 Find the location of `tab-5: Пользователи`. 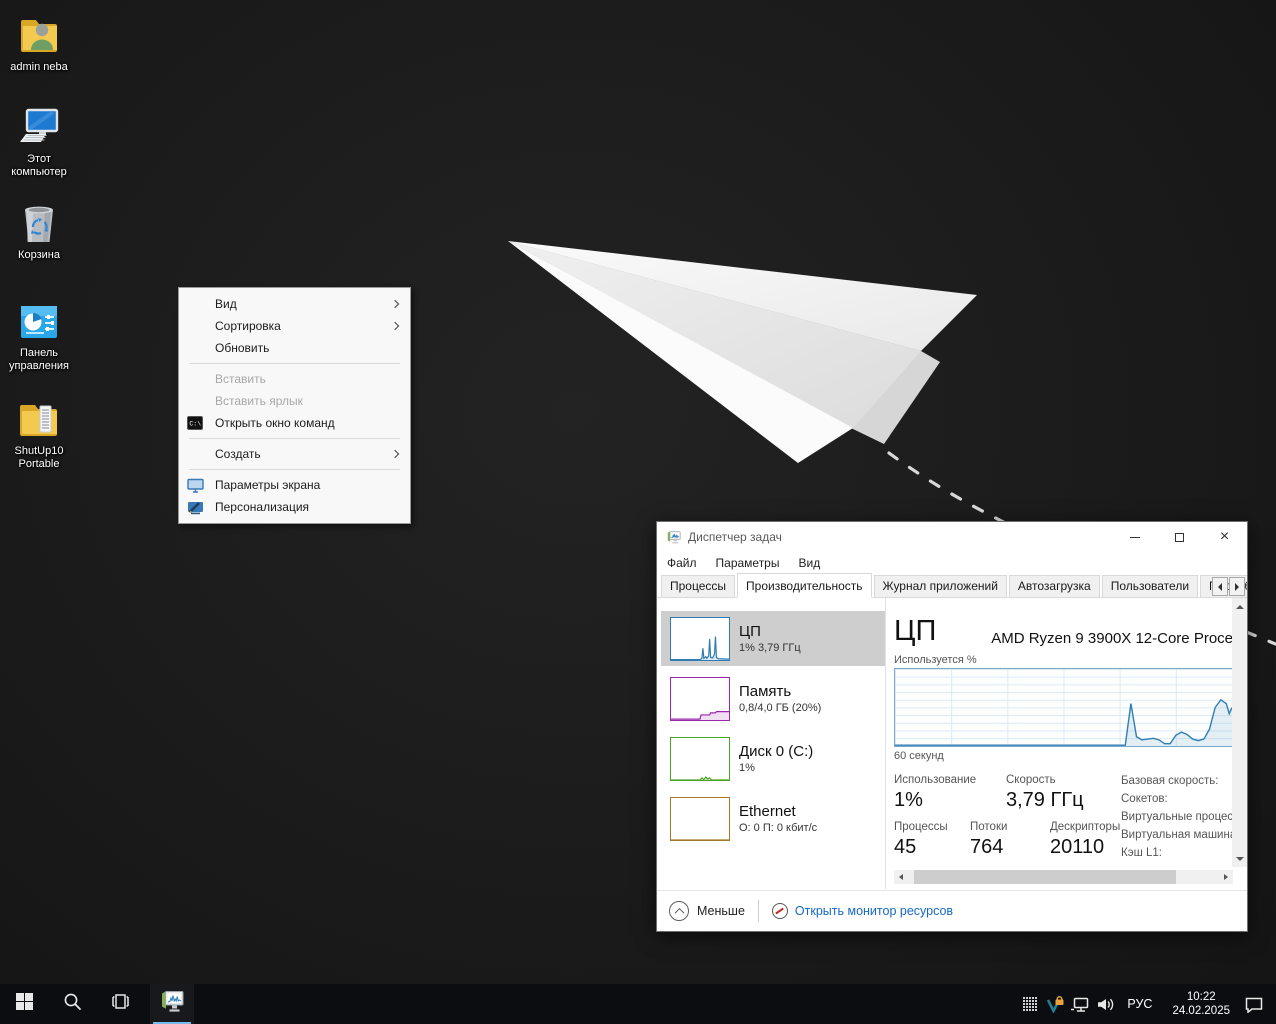

tab-5: Пользователи is located at coordinates (1150, 586).